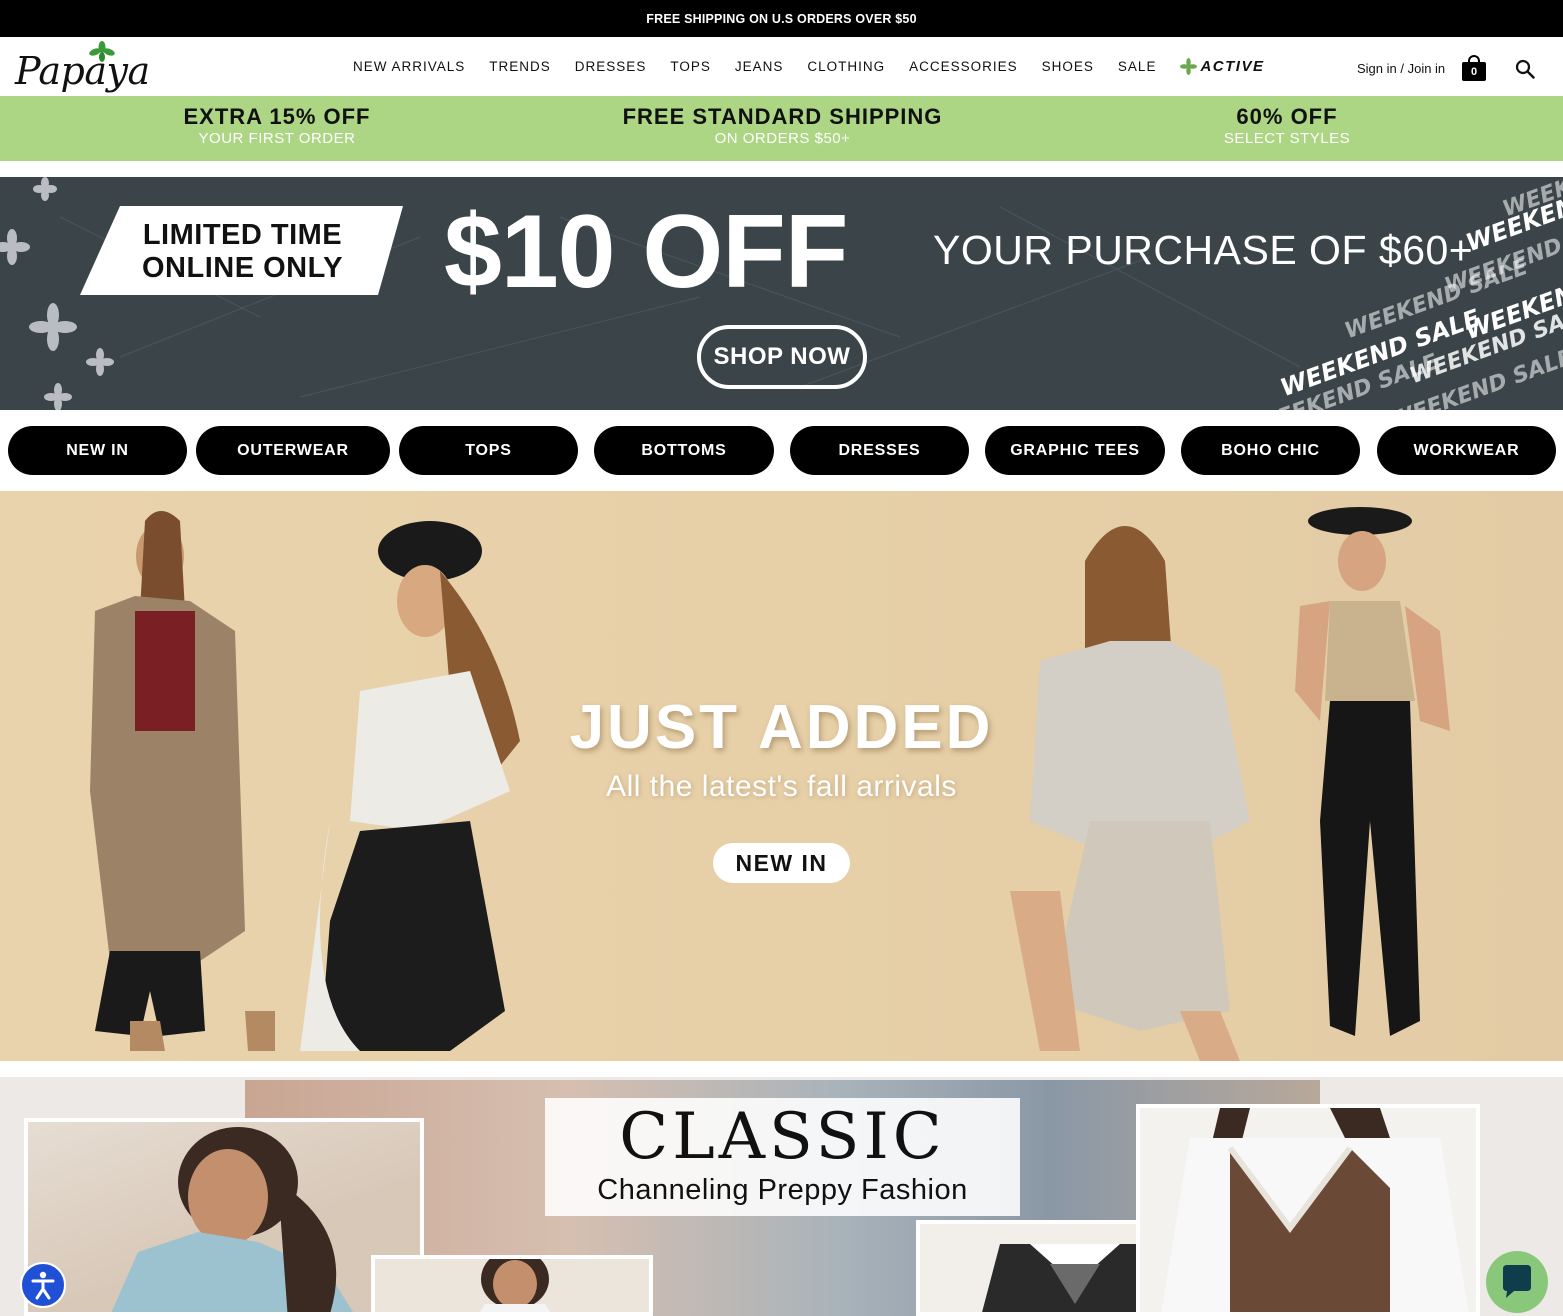 The height and width of the screenshot is (1316, 1563). Describe the element at coordinates (684, 450) in the screenshot. I see `category-bottoms: BOTTOMS` at that location.